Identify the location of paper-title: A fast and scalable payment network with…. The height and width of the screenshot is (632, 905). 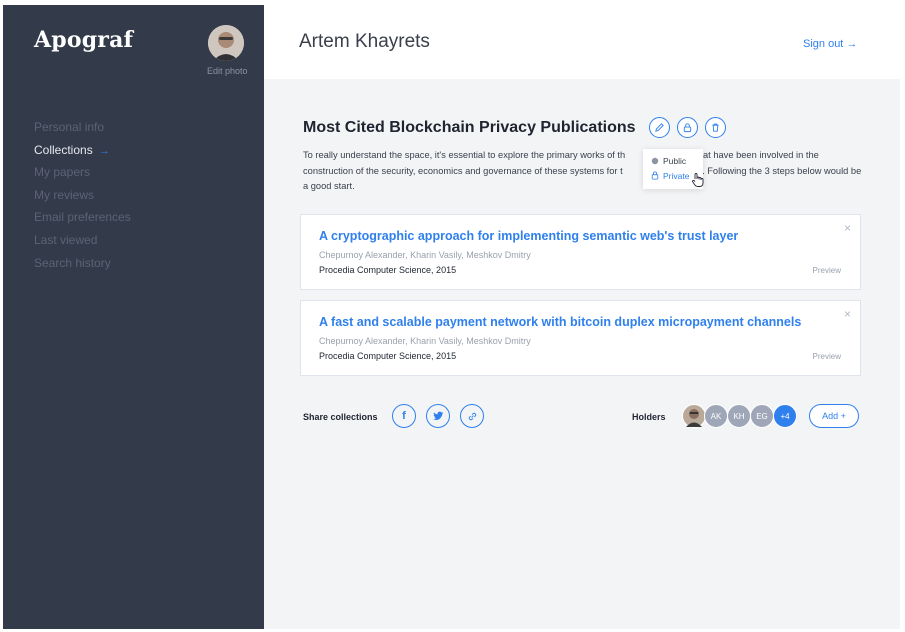
(560, 322).